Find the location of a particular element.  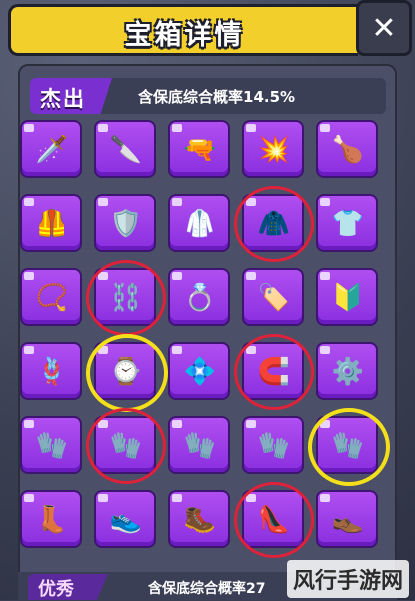

item-cell: 👞 is located at coordinates (347, 519).